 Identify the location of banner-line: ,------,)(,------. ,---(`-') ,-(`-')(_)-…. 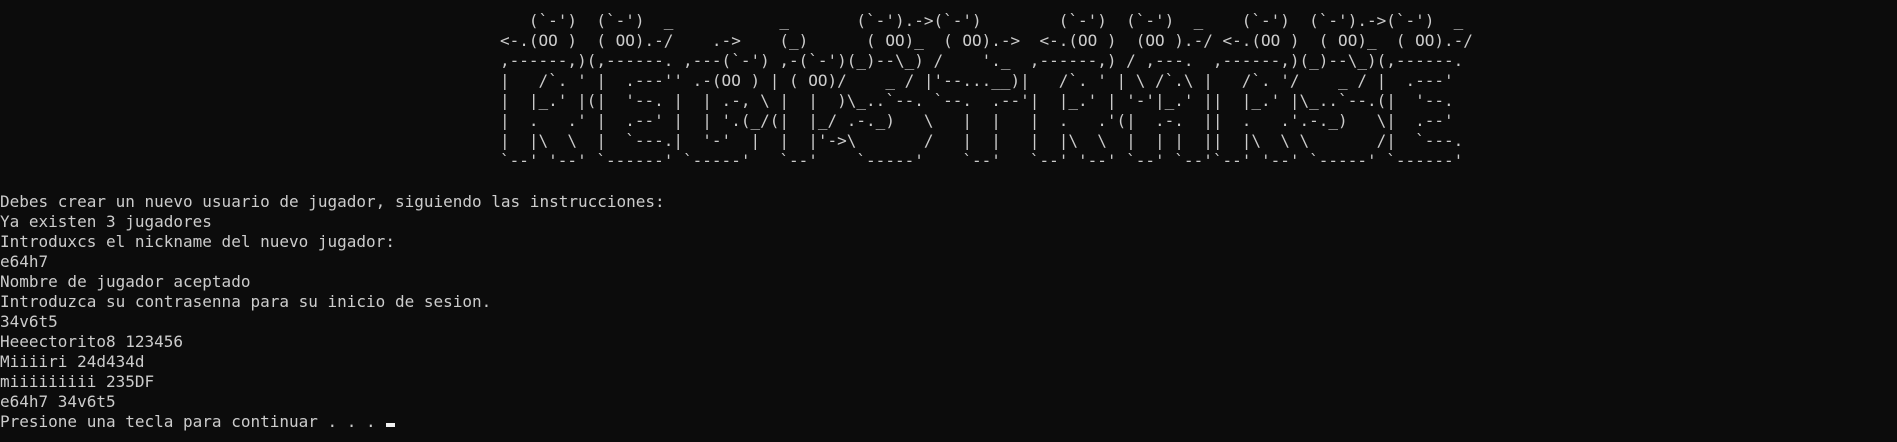
(986, 60).